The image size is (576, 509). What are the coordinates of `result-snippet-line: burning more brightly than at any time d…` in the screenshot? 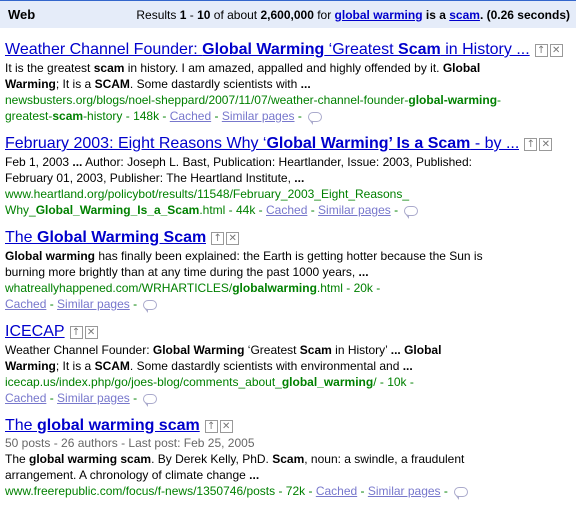 It's located at (288, 272).